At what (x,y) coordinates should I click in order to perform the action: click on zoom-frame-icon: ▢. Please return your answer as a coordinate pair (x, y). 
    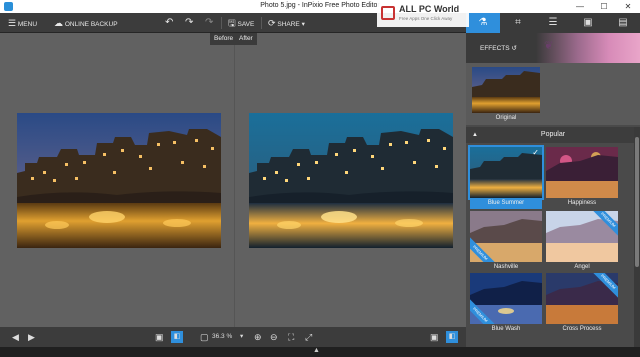
    Looking at the image, I should click on (204, 337).